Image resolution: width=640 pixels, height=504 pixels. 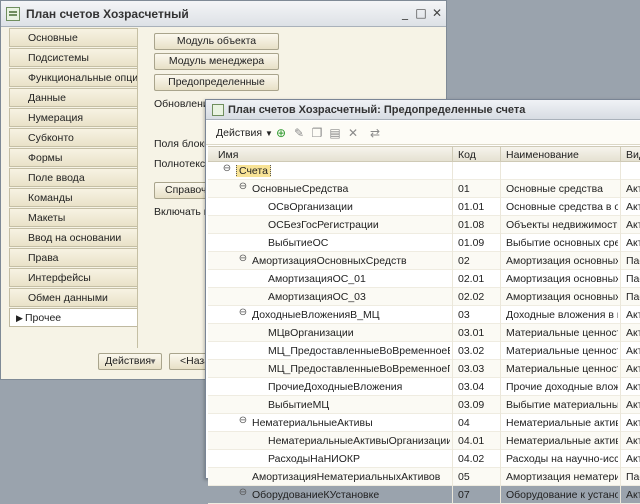 What do you see at coordinates (375, 133) in the screenshot?
I see `move-icon: ⇄` at bounding box center [375, 133].